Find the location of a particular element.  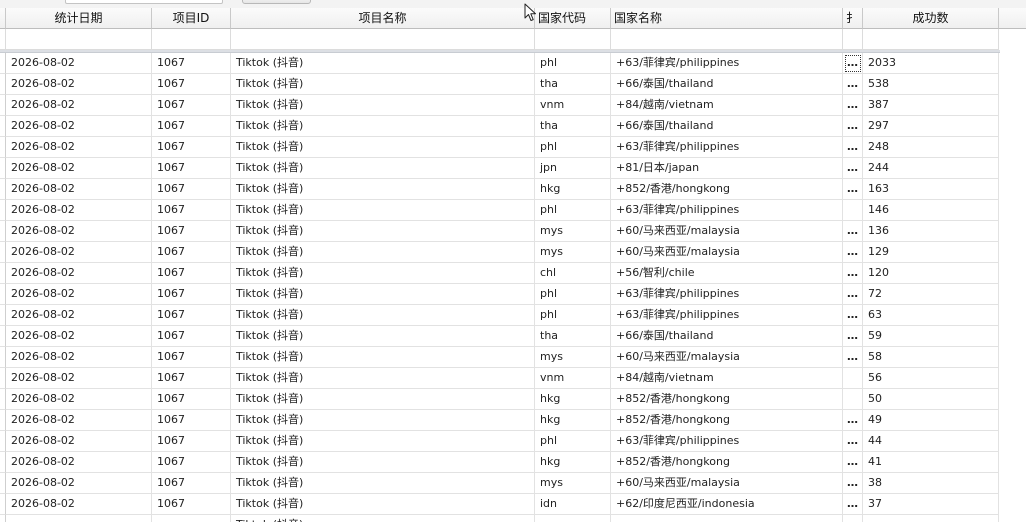

cell-country-name: +81/日本/japan is located at coordinates (727, 168).